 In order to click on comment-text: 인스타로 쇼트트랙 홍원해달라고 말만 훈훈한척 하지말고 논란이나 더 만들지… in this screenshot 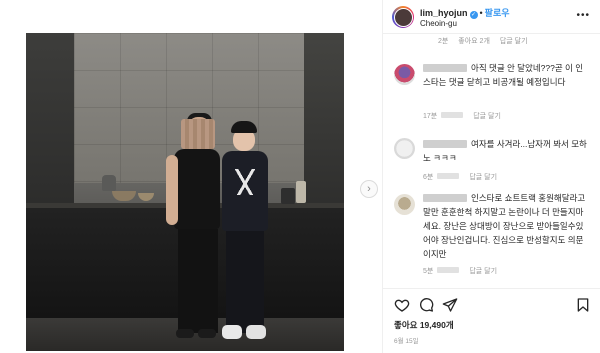, I will do `click(504, 226)`.